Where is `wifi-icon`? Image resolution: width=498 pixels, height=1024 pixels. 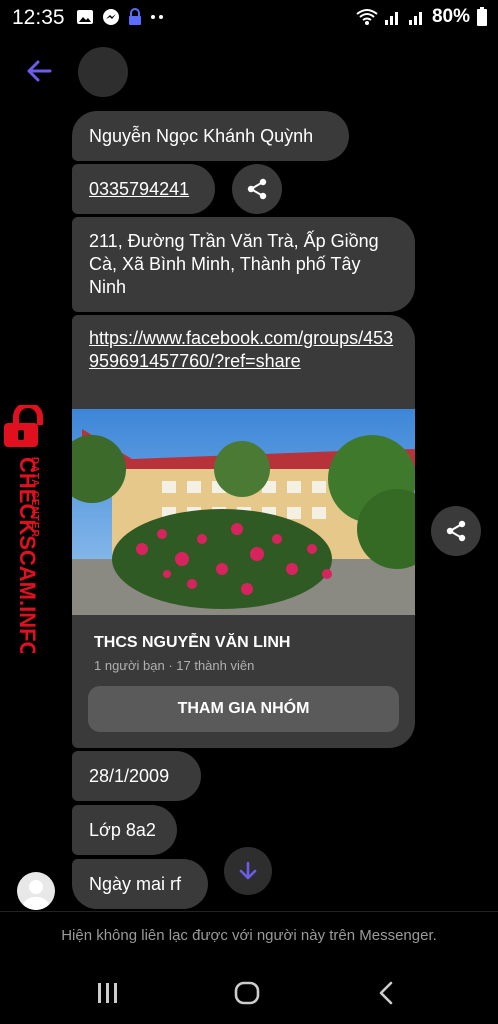 wifi-icon is located at coordinates (367, 17).